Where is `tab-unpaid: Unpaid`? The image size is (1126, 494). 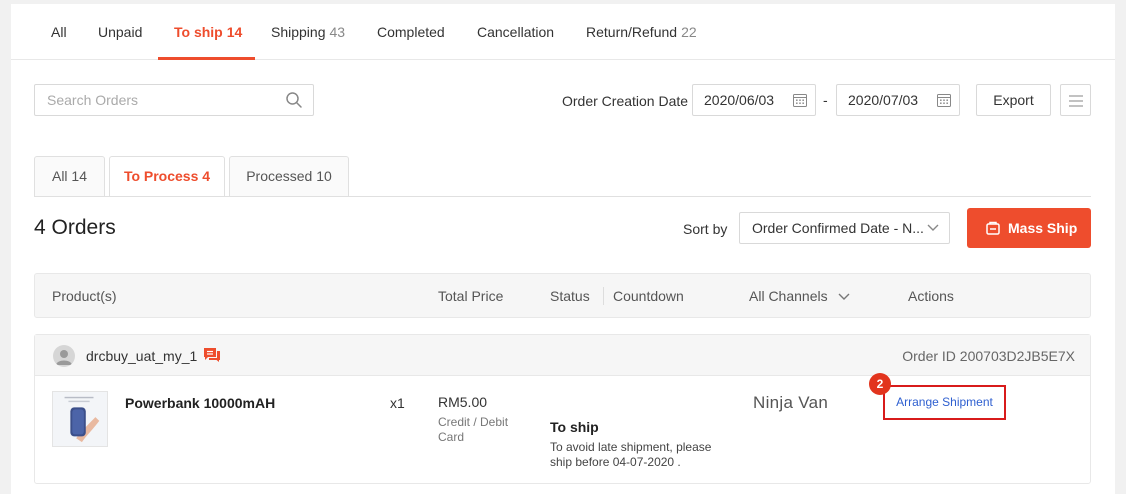 tab-unpaid: Unpaid is located at coordinates (120, 32).